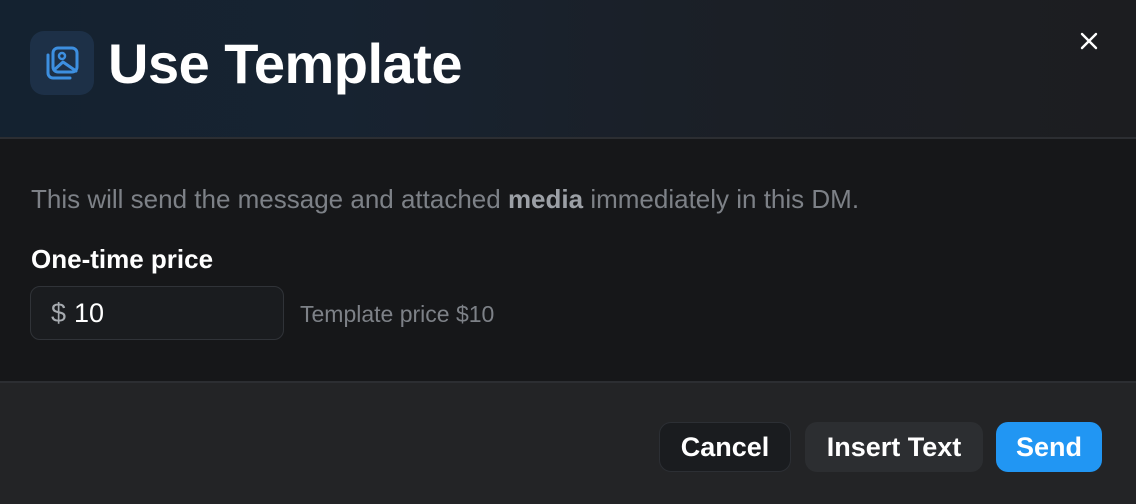 This screenshot has height=504, width=1136. Describe the element at coordinates (269, 199) in the screenshot. I see `description-prefix: This will send the message and attached` at that location.